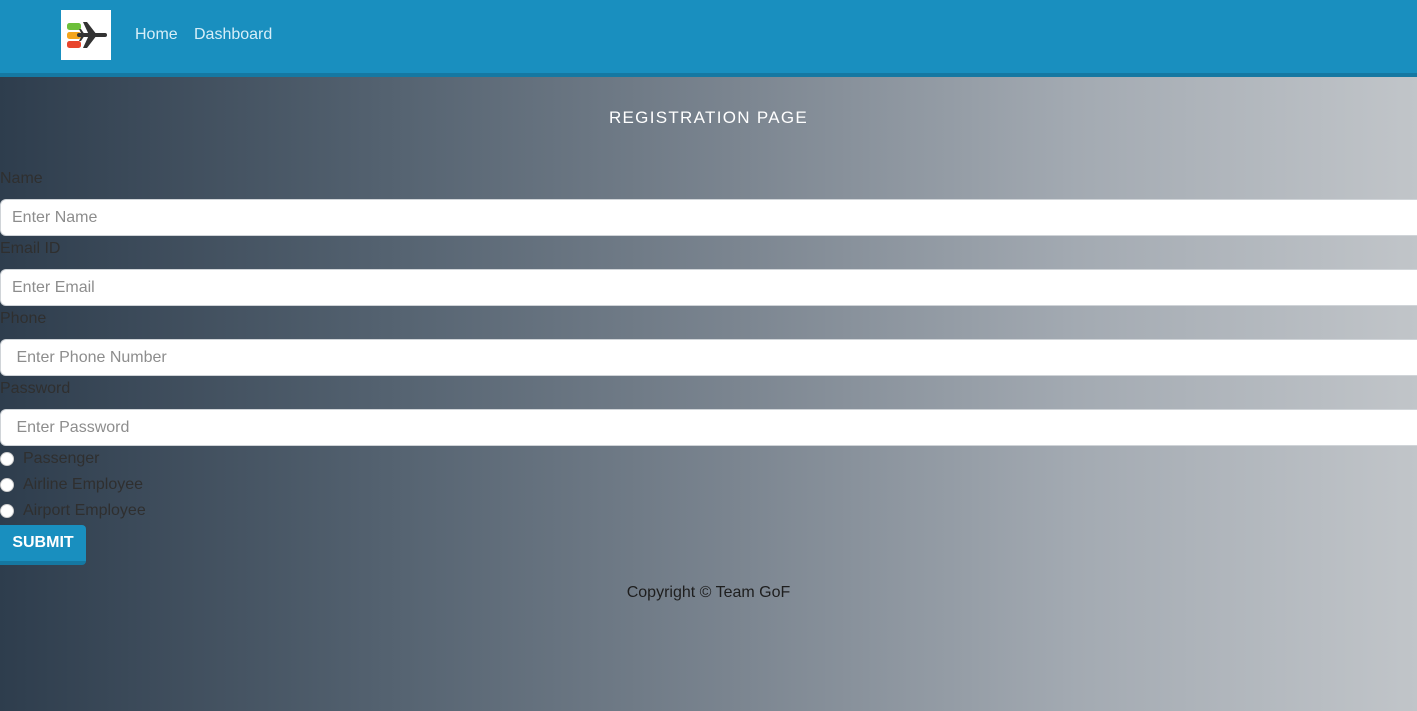  What do you see at coordinates (708, 217) in the screenshot?
I see `name-input` at bounding box center [708, 217].